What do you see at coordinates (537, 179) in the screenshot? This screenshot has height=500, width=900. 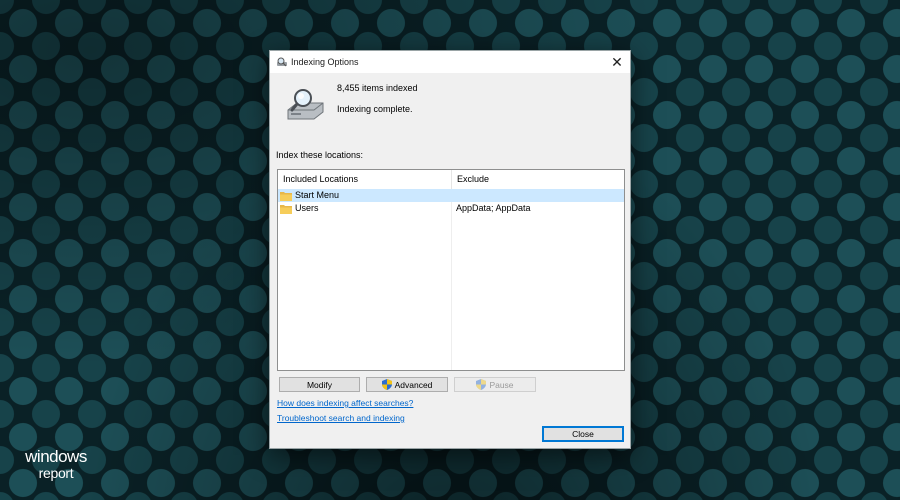 I see `column-header-exclude: Exclude` at bounding box center [537, 179].